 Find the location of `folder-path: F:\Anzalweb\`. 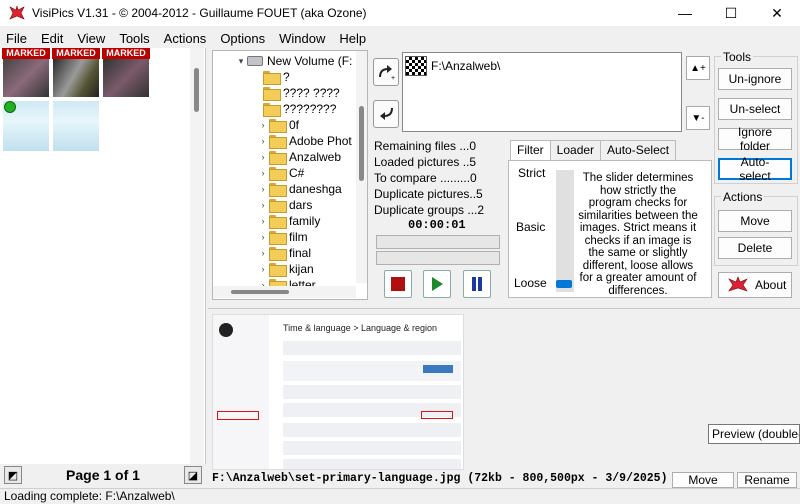

folder-path: F:\Anzalweb\ is located at coordinates (466, 66).